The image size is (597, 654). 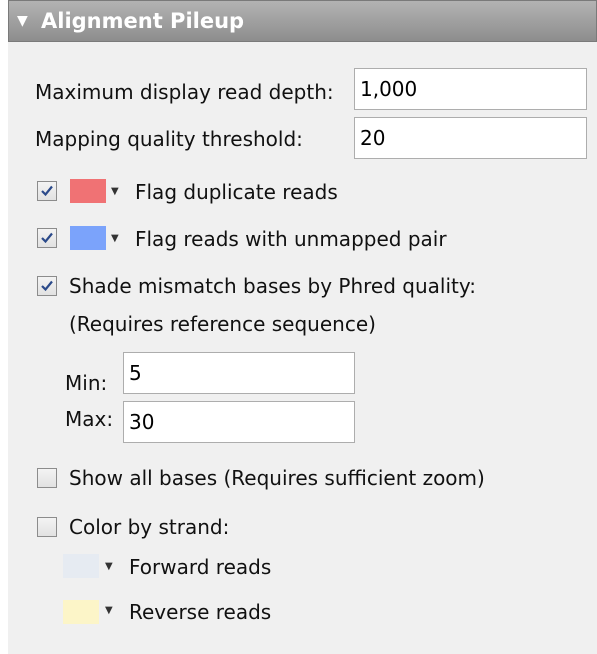 I want to click on flag-unmapped-pair-label: Flag reads with unmapped pair, so click(x=291, y=239).